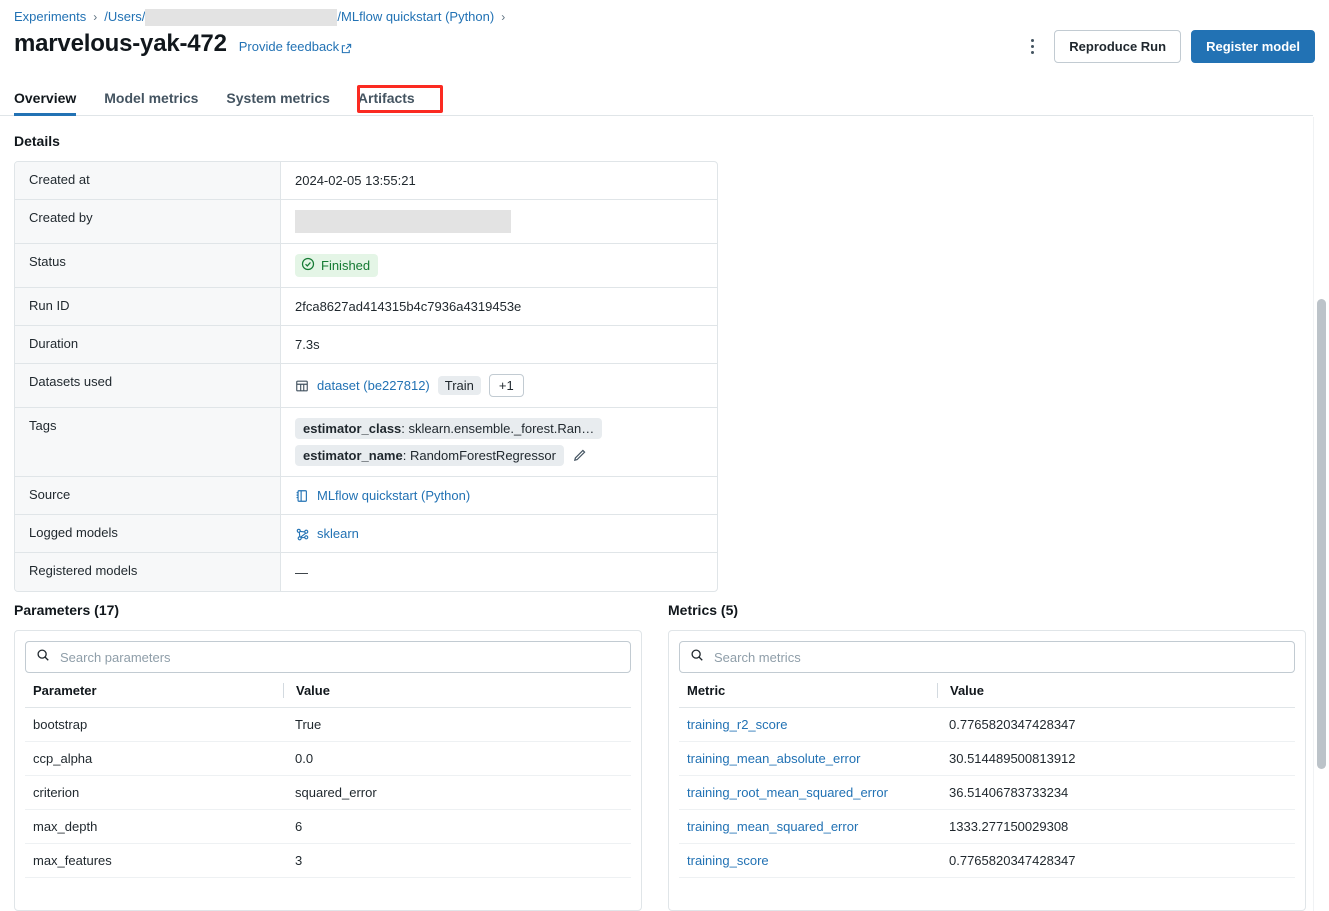 The image size is (1329, 911). I want to click on details-row-run-id: Run ID 2fca8627ad414315b4c7936a4319453e, so click(366, 307).